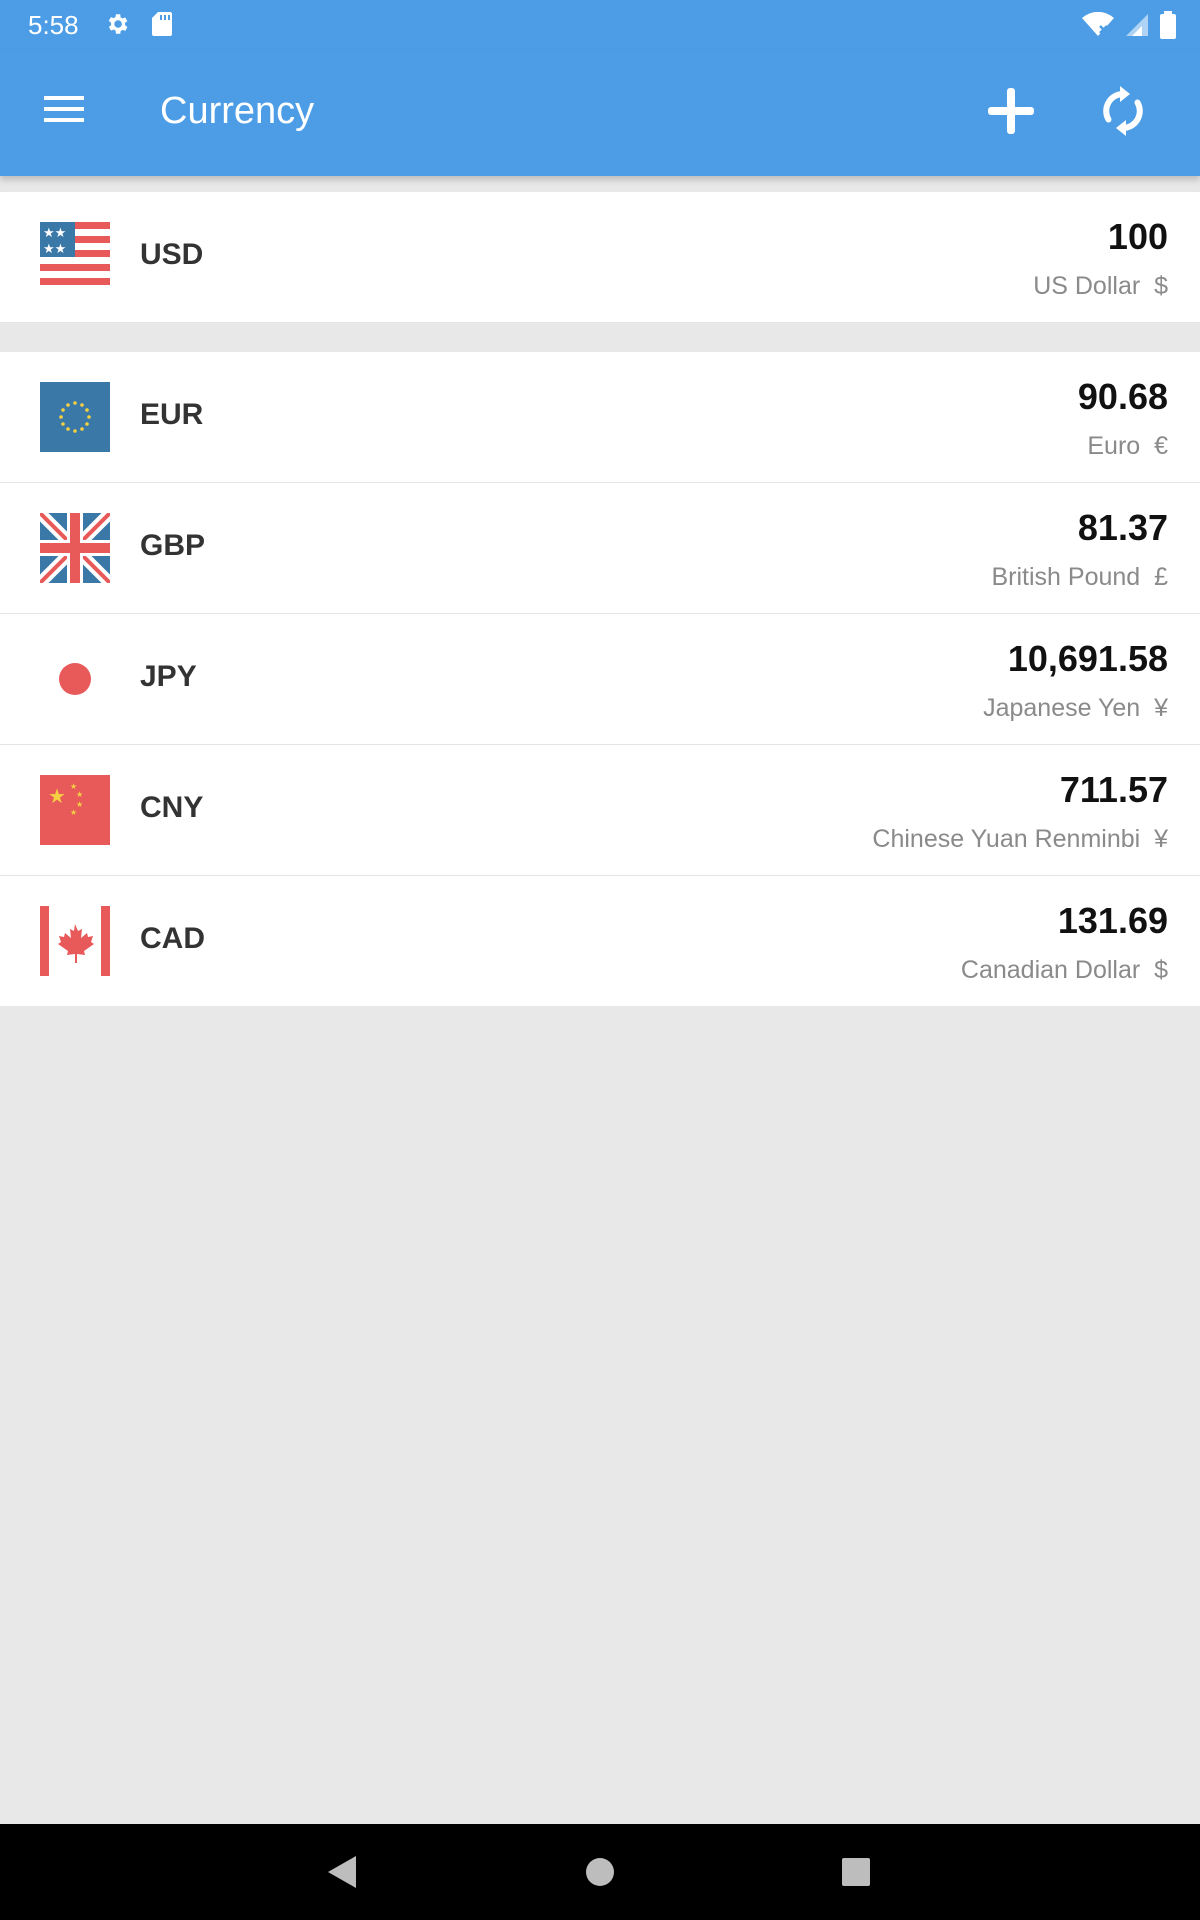 Image resolution: width=1200 pixels, height=1920 pixels. I want to click on currency-code: GBP, so click(173, 545).